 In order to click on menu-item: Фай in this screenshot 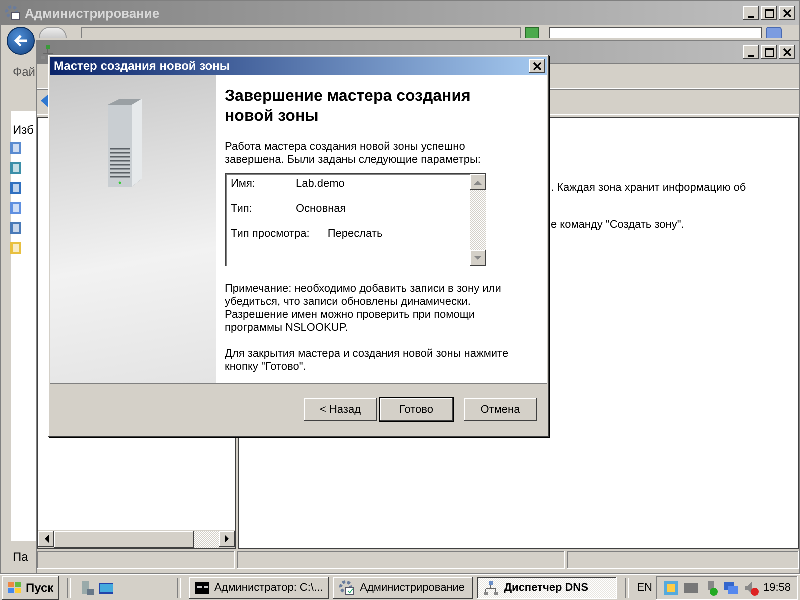, I will do `click(24, 72)`.